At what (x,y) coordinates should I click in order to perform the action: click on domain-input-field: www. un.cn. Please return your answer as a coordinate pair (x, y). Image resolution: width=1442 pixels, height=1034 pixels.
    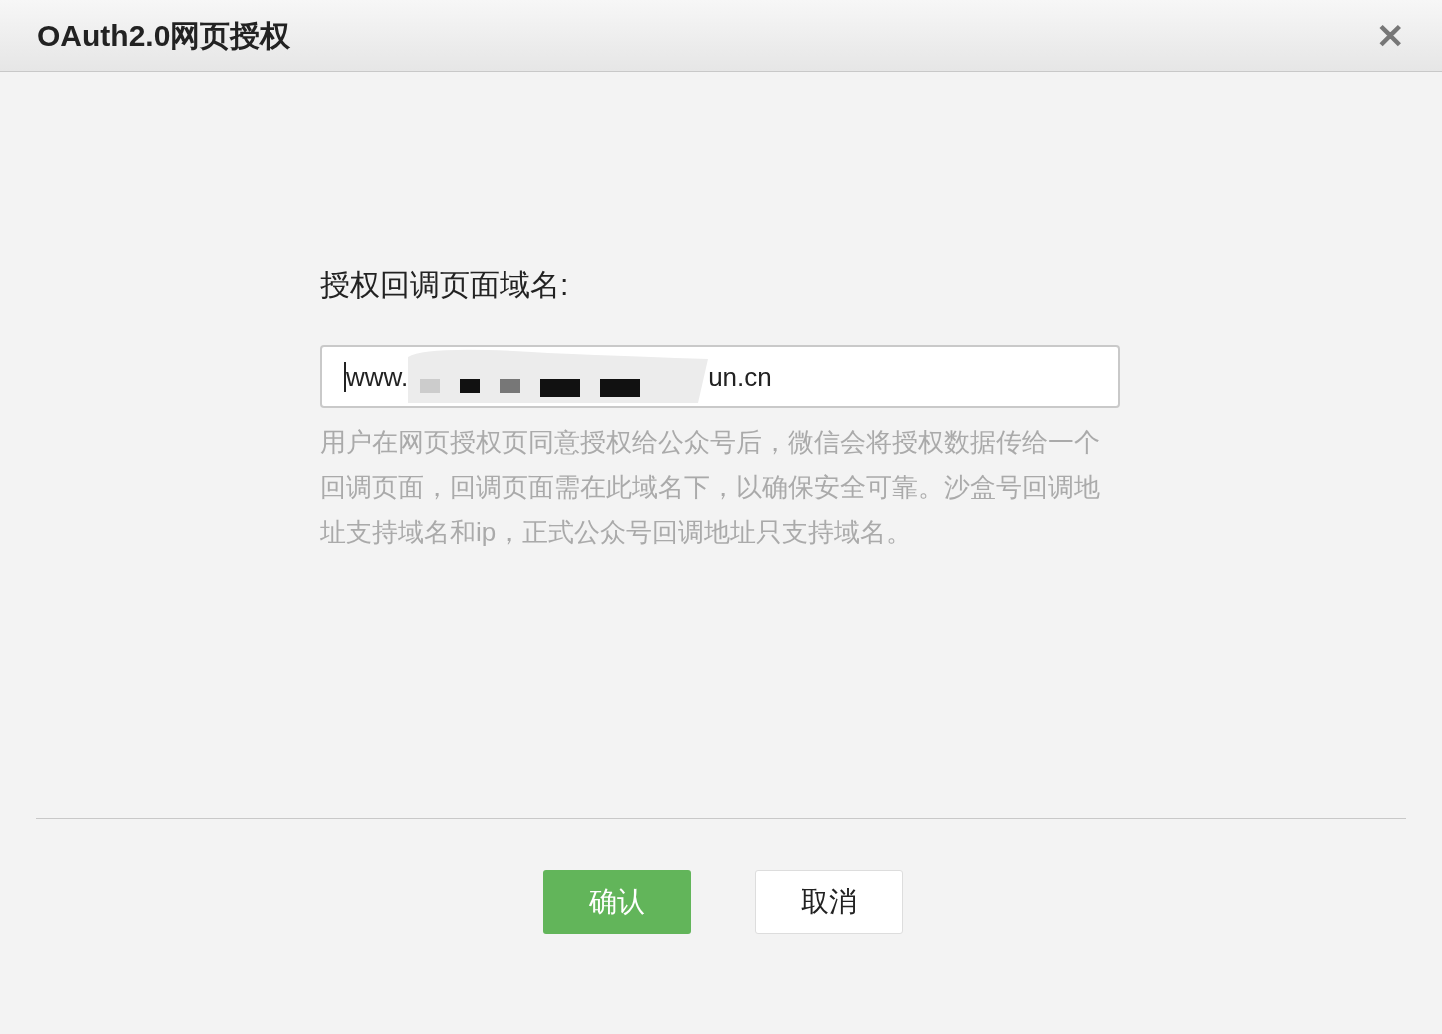
    Looking at the image, I should click on (720, 376).